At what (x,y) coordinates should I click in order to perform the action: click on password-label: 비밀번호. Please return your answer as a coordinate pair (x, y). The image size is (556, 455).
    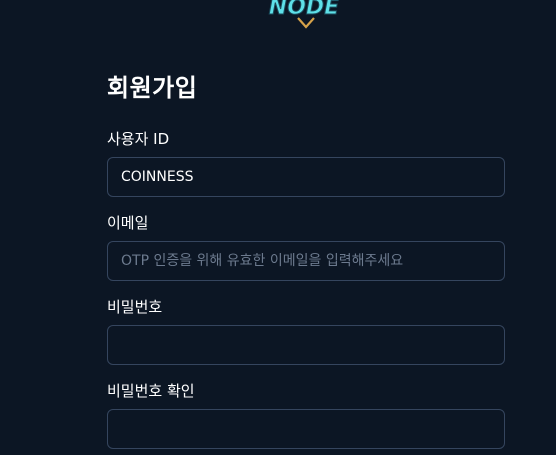
    Looking at the image, I should click on (135, 307).